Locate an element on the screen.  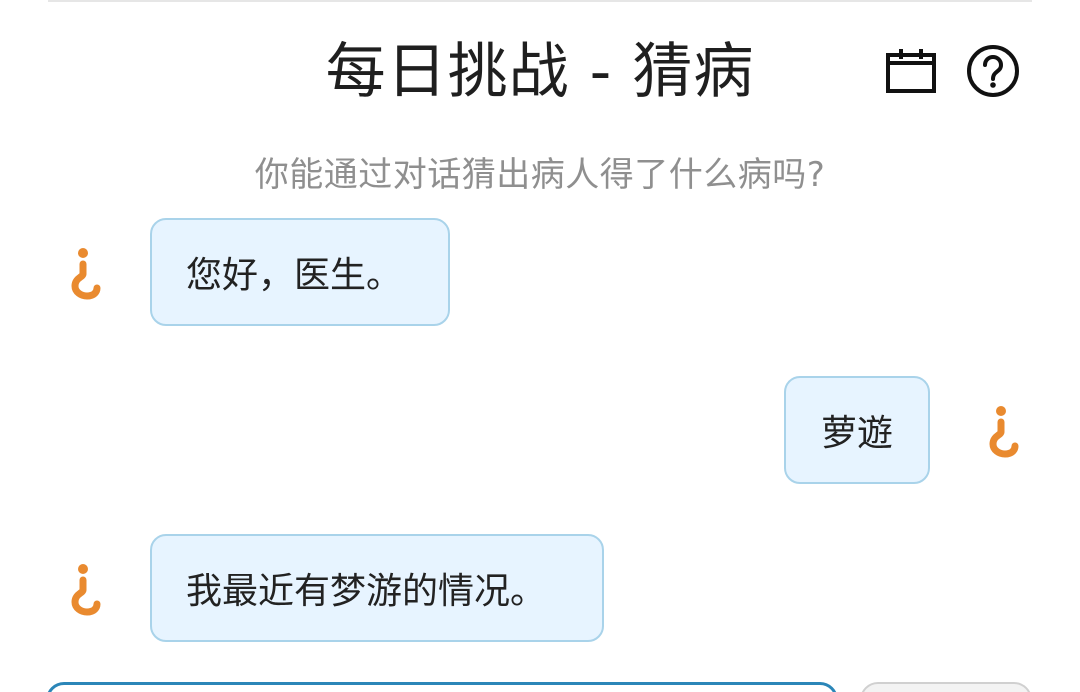
message-bubble: 我最近有梦游的情况。 is located at coordinates (377, 588).